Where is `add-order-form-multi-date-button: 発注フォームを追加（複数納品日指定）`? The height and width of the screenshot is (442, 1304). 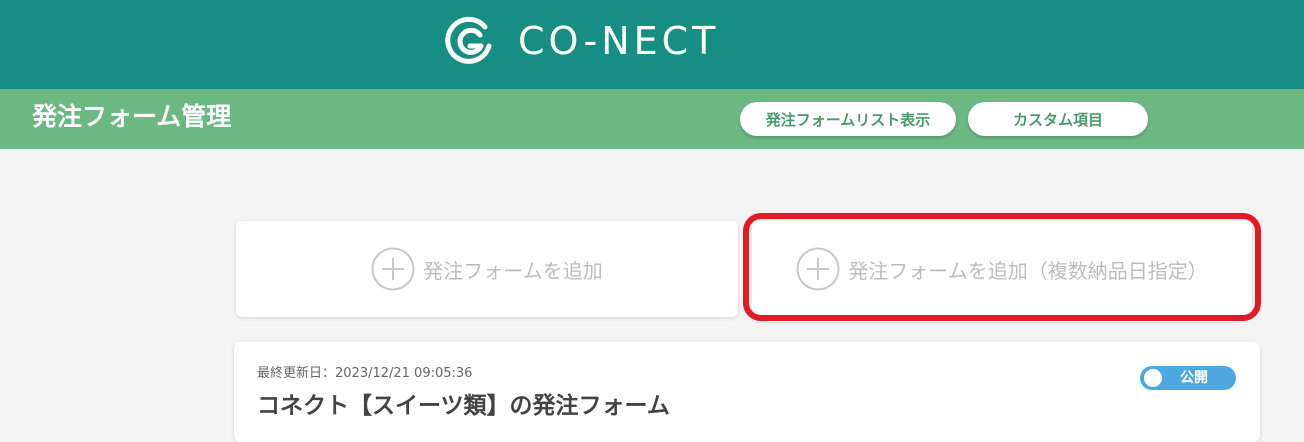 add-order-form-multi-date-button: 発注フォームを追加（複数納品日指定） is located at coordinates (1002, 269).